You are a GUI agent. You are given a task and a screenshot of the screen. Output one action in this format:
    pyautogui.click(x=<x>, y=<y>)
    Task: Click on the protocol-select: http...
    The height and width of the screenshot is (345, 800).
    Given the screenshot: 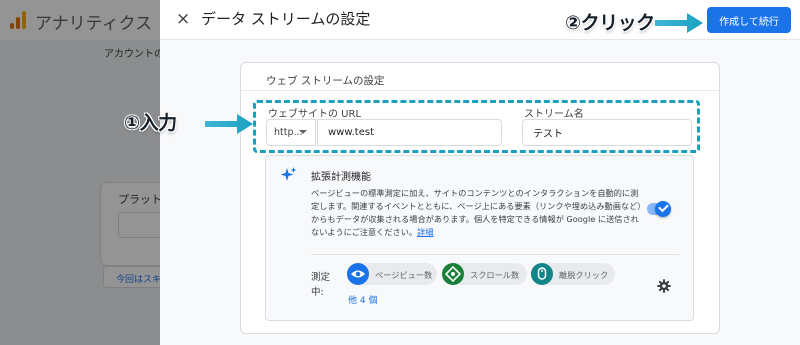 What is the action you would take?
    pyautogui.click(x=291, y=132)
    